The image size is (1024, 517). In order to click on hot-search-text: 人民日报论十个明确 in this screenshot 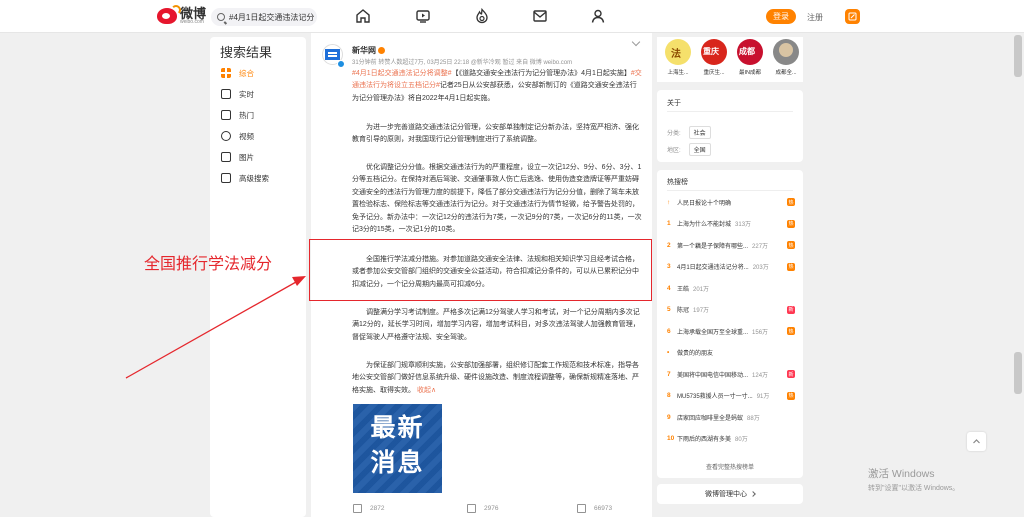, I will do `click(704, 203)`.